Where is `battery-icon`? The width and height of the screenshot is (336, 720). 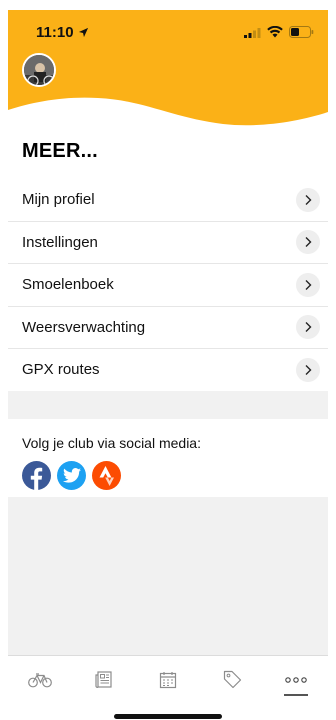 battery-icon is located at coordinates (301, 32).